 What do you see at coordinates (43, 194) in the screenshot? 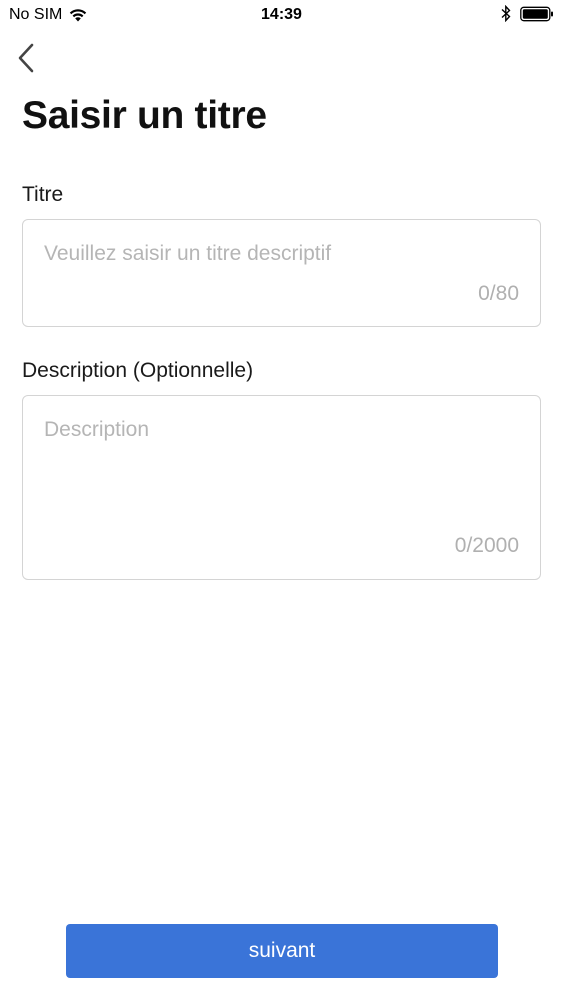
I see `title-label: Titre` at bounding box center [43, 194].